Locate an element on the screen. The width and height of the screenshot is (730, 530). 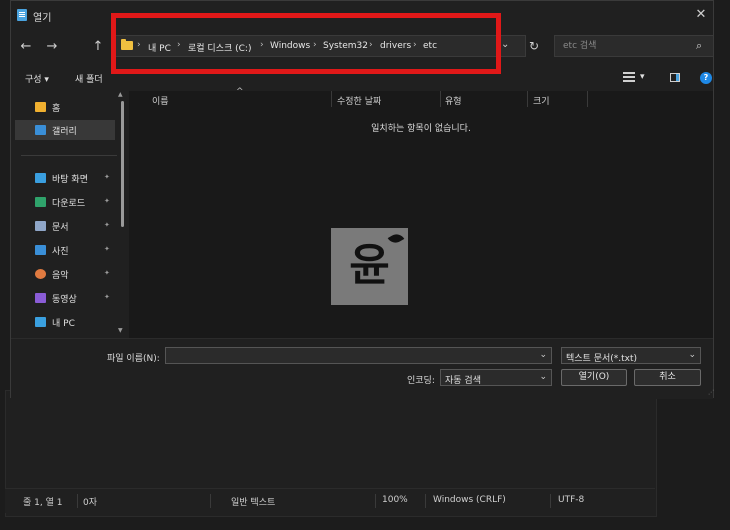
close-button: ✕ is located at coordinates (701, 15).